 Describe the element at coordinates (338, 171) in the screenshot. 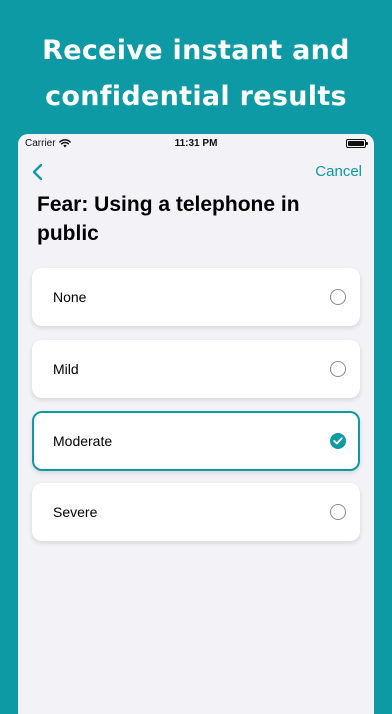

I see `cancel-button: Cancel` at that location.